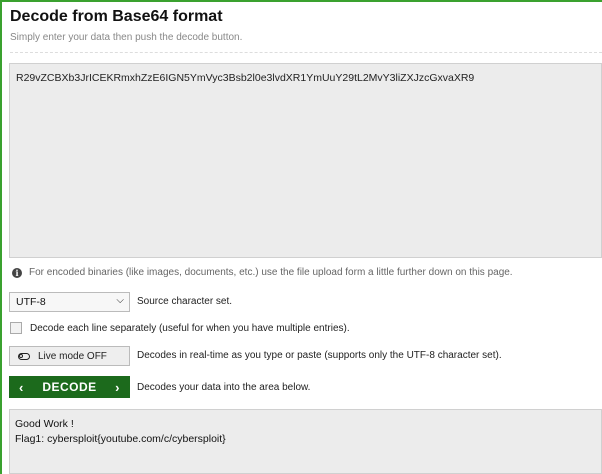 Image resolution: width=602 pixels, height=474 pixels. I want to click on page-title: Decode from Base64 format, so click(116, 16).